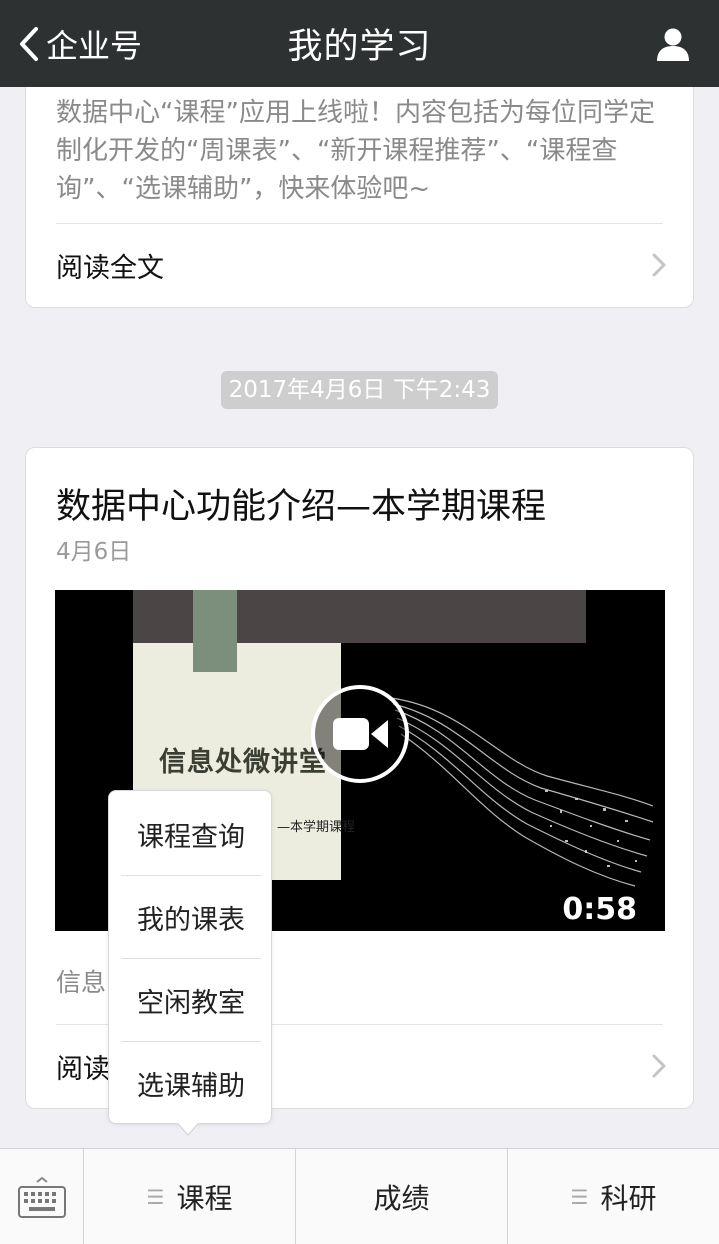 Image resolution: width=719 pixels, height=1244 pixels. What do you see at coordinates (94, 552) in the screenshot?
I see `article-date: 4月6日` at bounding box center [94, 552].